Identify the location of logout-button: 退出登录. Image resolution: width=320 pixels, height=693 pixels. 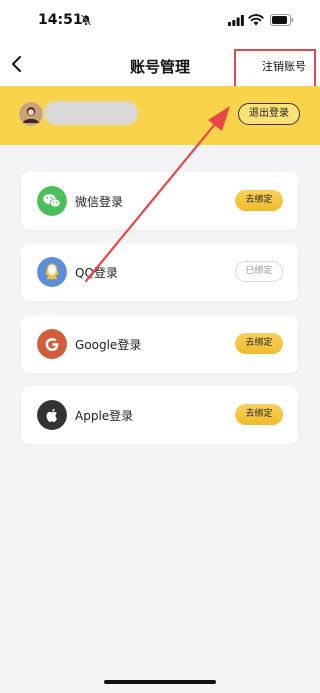
(269, 114).